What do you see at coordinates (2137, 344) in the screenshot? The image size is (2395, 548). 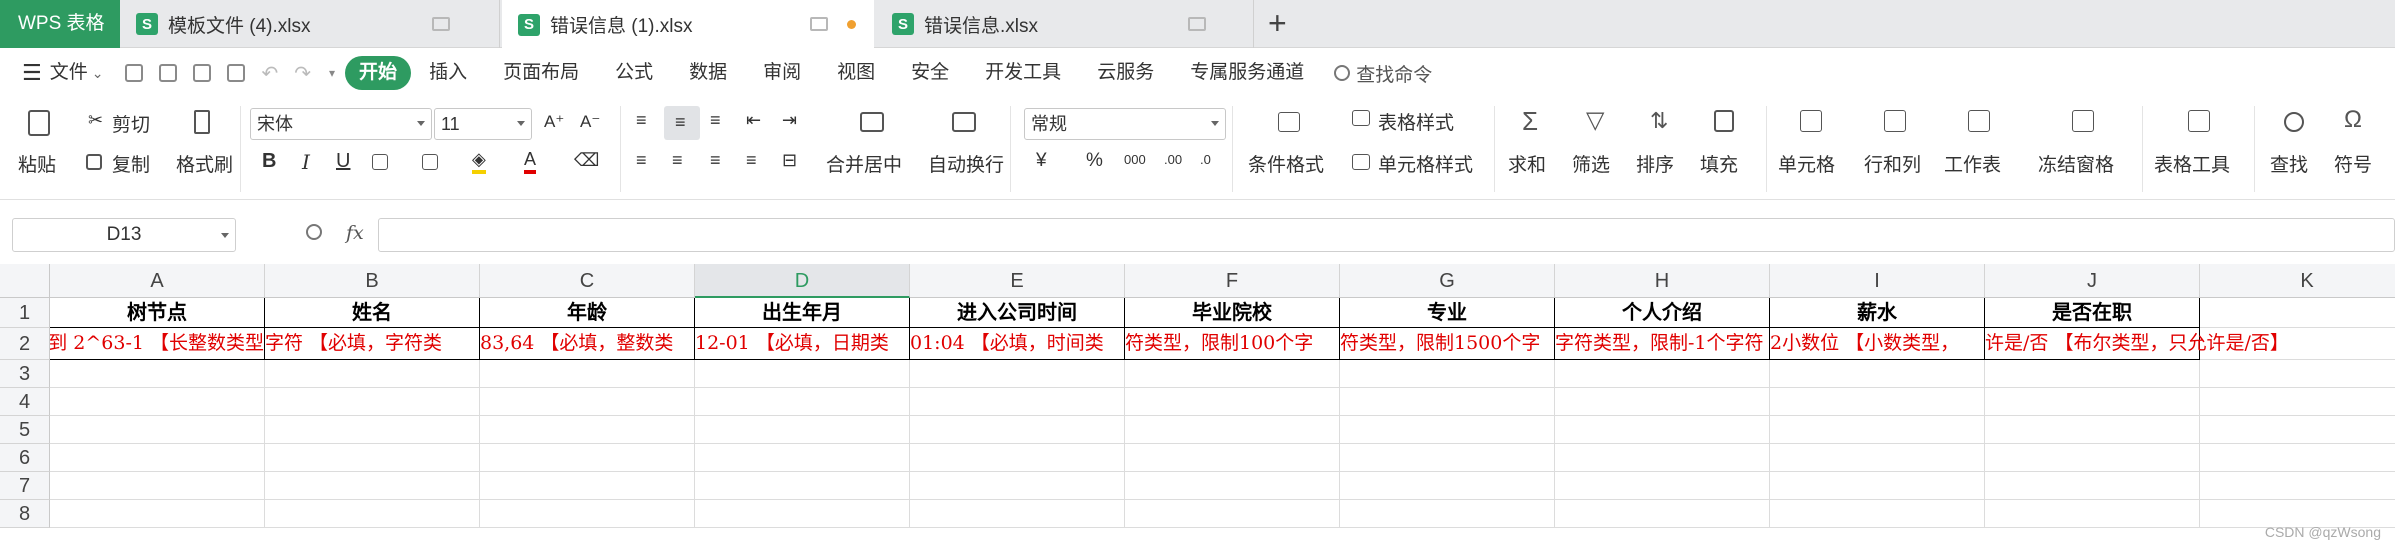 I see `cell-j2: 许是/否 【布尔类型，只允许是/否】` at bounding box center [2137, 344].